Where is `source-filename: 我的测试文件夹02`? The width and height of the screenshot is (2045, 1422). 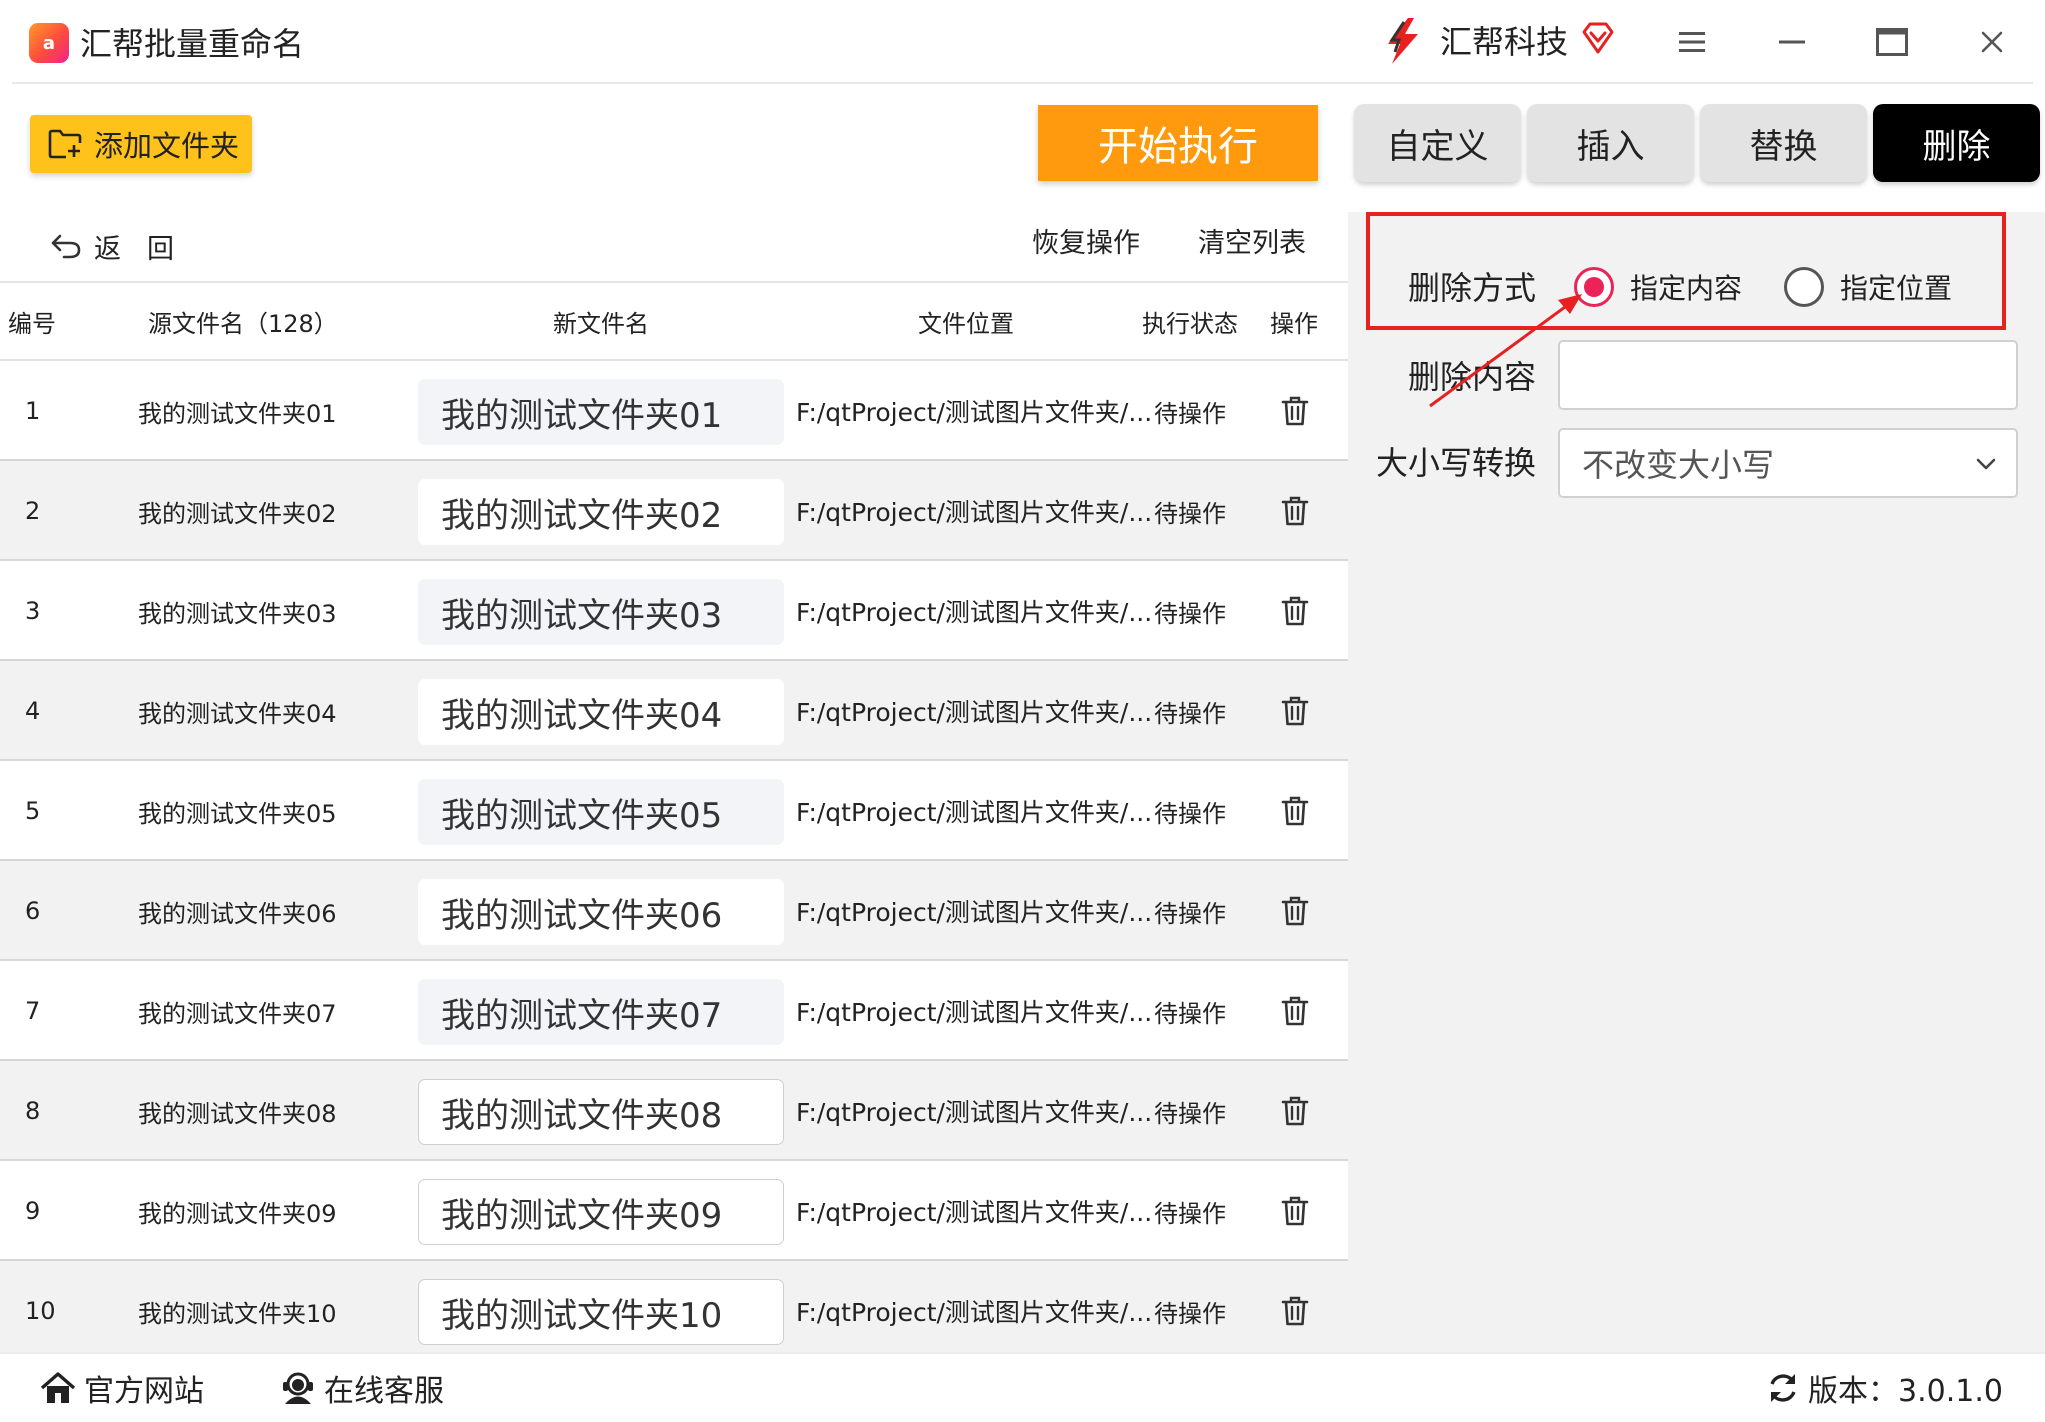
source-filename: 我的测试文件夹02 is located at coordinates (237, 513).